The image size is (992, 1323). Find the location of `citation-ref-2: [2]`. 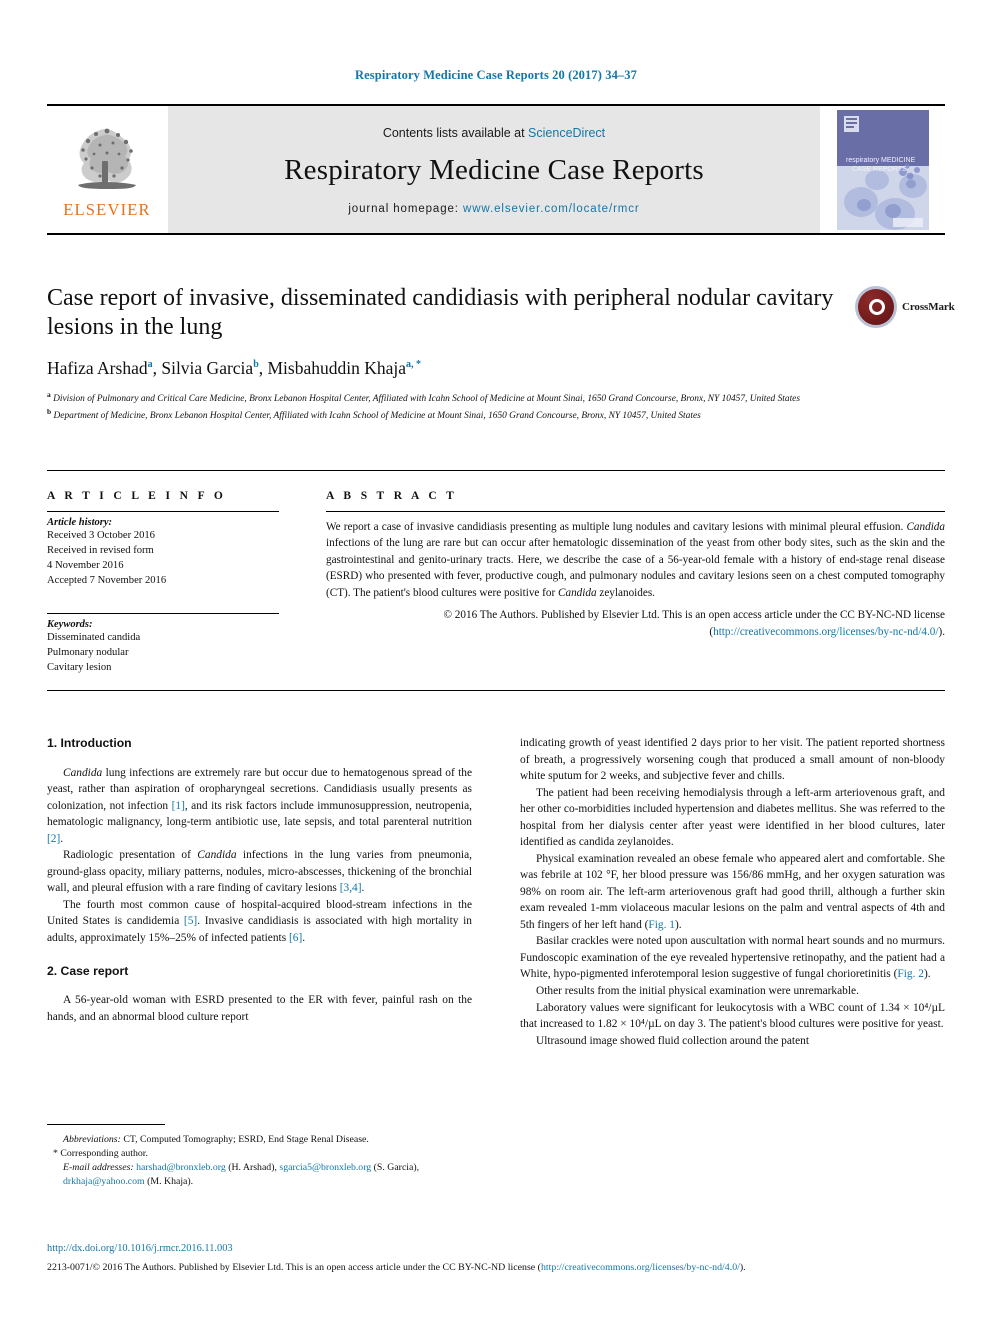

citation-ref-2: [2] is located at coordinates (53, 839).